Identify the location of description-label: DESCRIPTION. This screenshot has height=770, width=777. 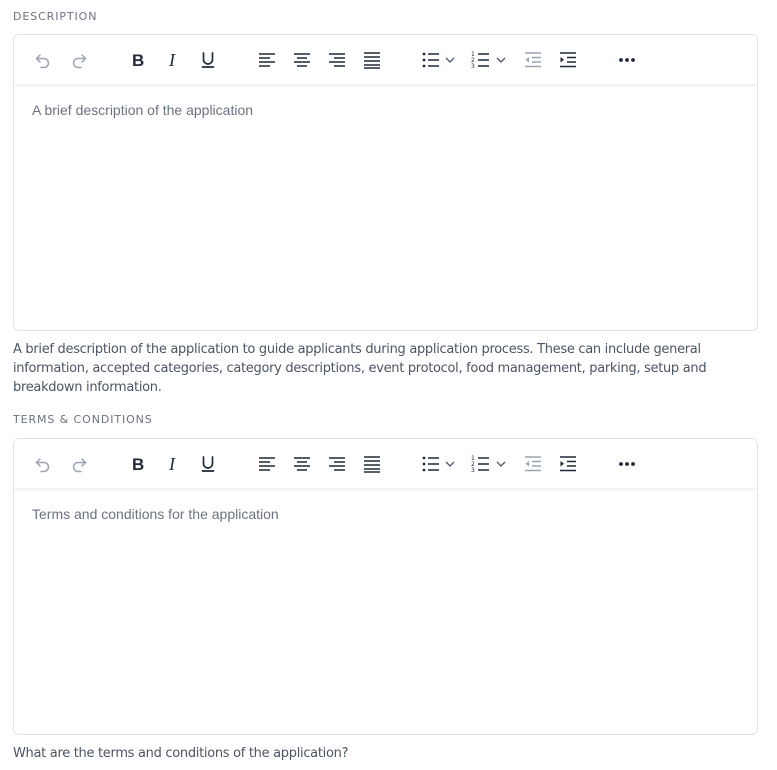
(55, 16).